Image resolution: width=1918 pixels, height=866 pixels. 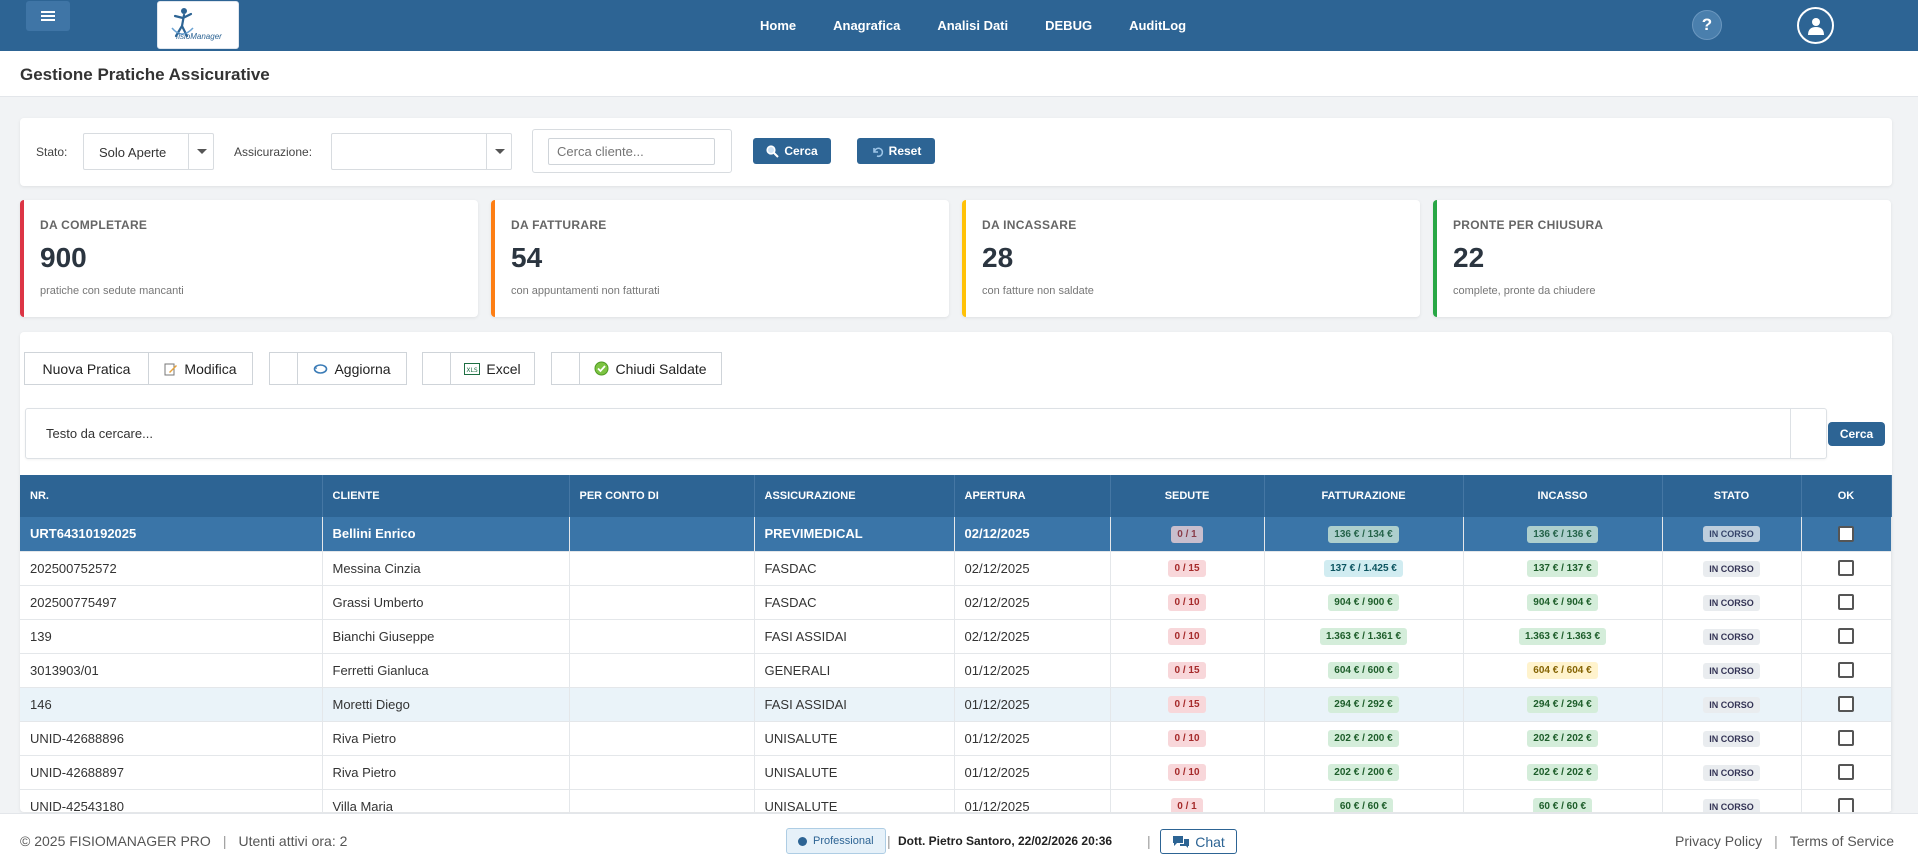 What do you see at coordinates (896, 151) in the screenshot?
I see `reset-button: Reset` at bounding box center [896, 151].